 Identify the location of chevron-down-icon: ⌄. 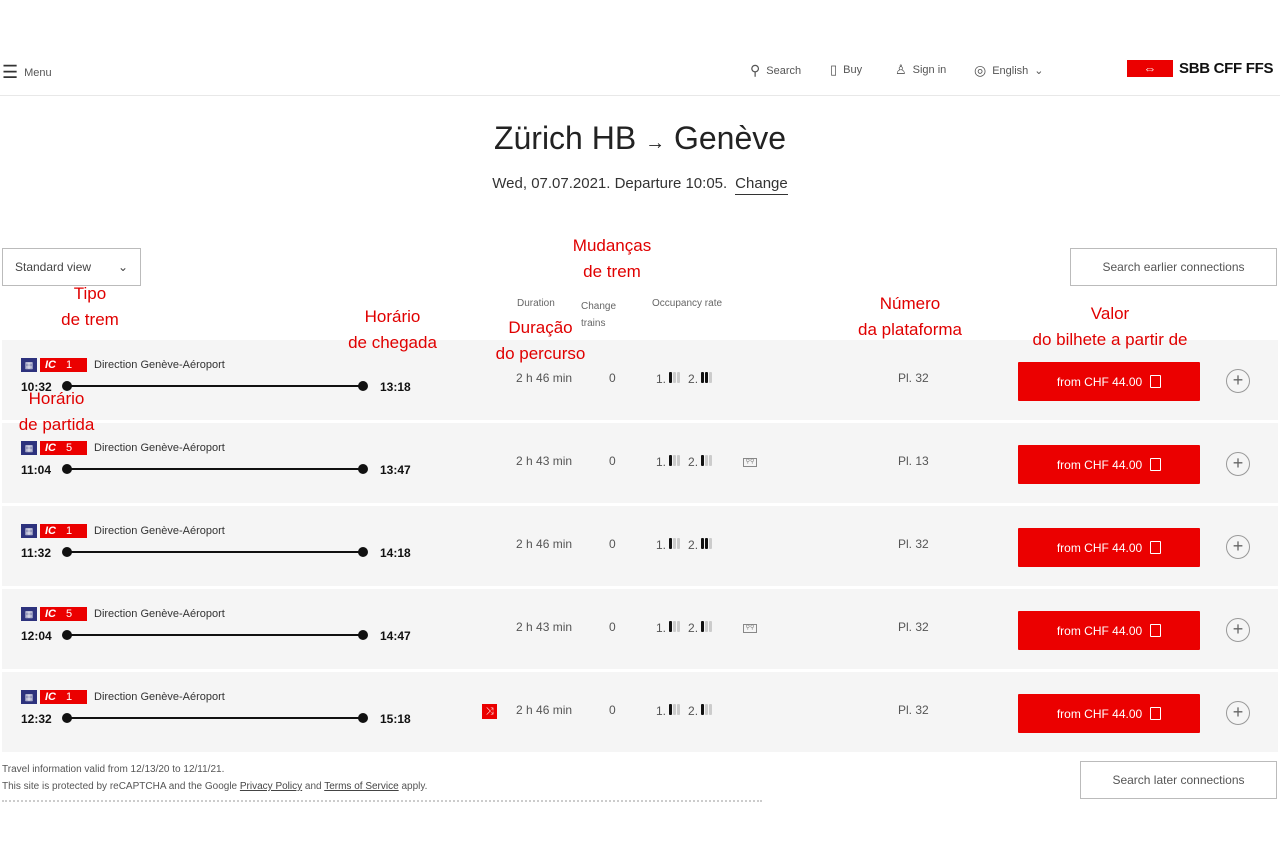
(122, 267).